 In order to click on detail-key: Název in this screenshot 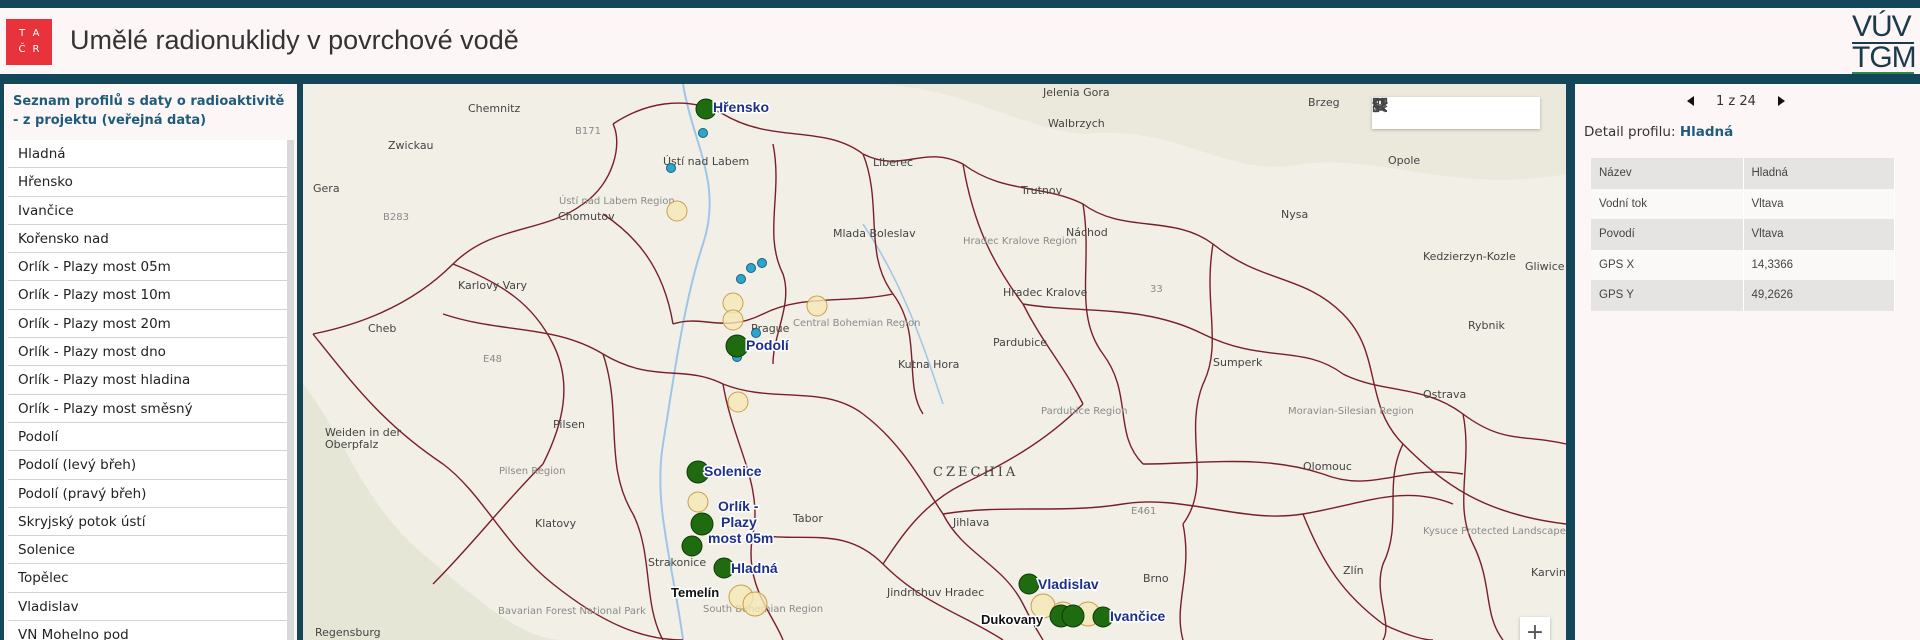, I will do `click(1667, 173)`.